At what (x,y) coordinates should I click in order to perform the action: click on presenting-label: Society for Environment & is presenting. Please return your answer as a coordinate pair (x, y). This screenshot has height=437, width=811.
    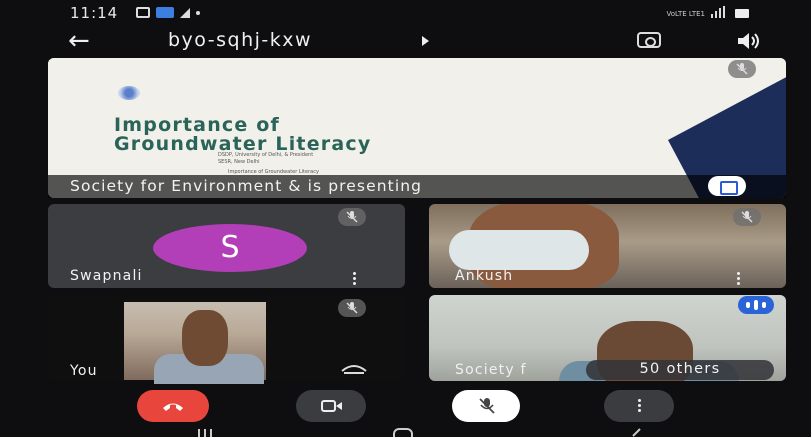
    Looking at the image, I should click on (246, 186).